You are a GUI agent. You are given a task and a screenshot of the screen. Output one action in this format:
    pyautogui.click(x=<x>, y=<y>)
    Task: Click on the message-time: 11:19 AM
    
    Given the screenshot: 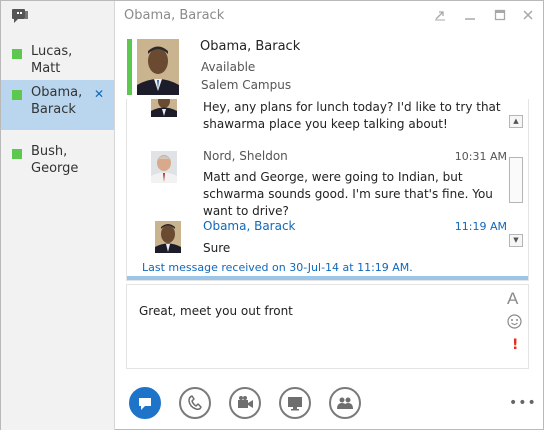 What is the action you would take?
    pyautogui.click(x=480, y=226)
    